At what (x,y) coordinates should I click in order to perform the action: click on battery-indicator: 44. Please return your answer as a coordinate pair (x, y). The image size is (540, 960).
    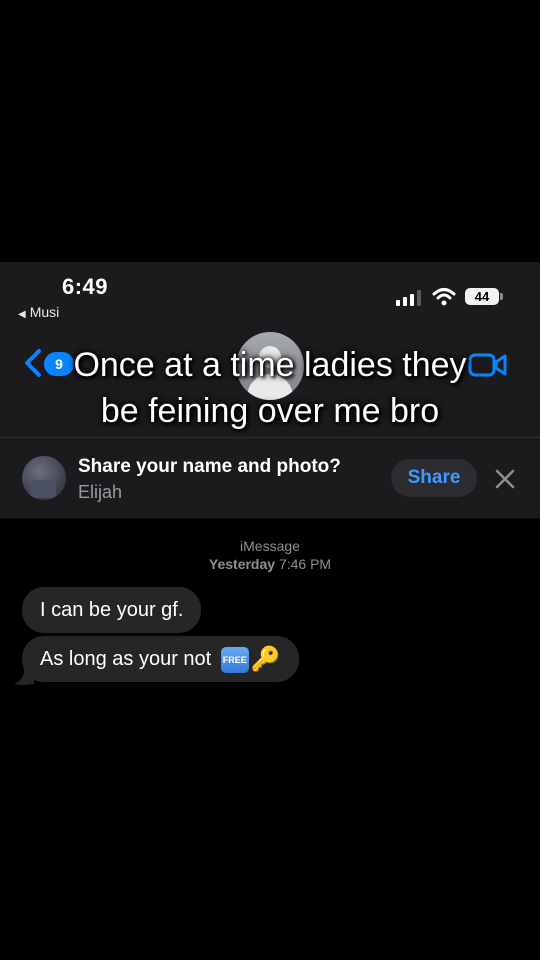
    Looking at the image, I should click on (482, 296).